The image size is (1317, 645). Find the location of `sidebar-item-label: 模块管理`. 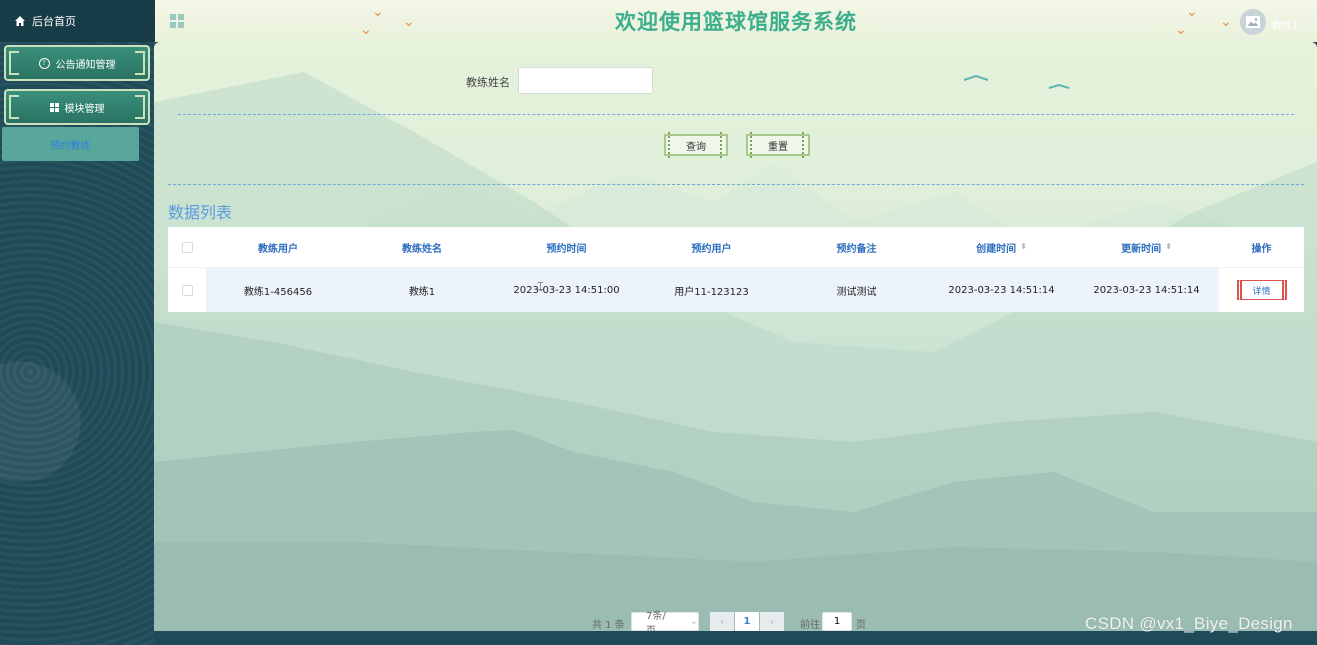

sidebar-item-label: 模块管理 is located at coordinates (84, 109).